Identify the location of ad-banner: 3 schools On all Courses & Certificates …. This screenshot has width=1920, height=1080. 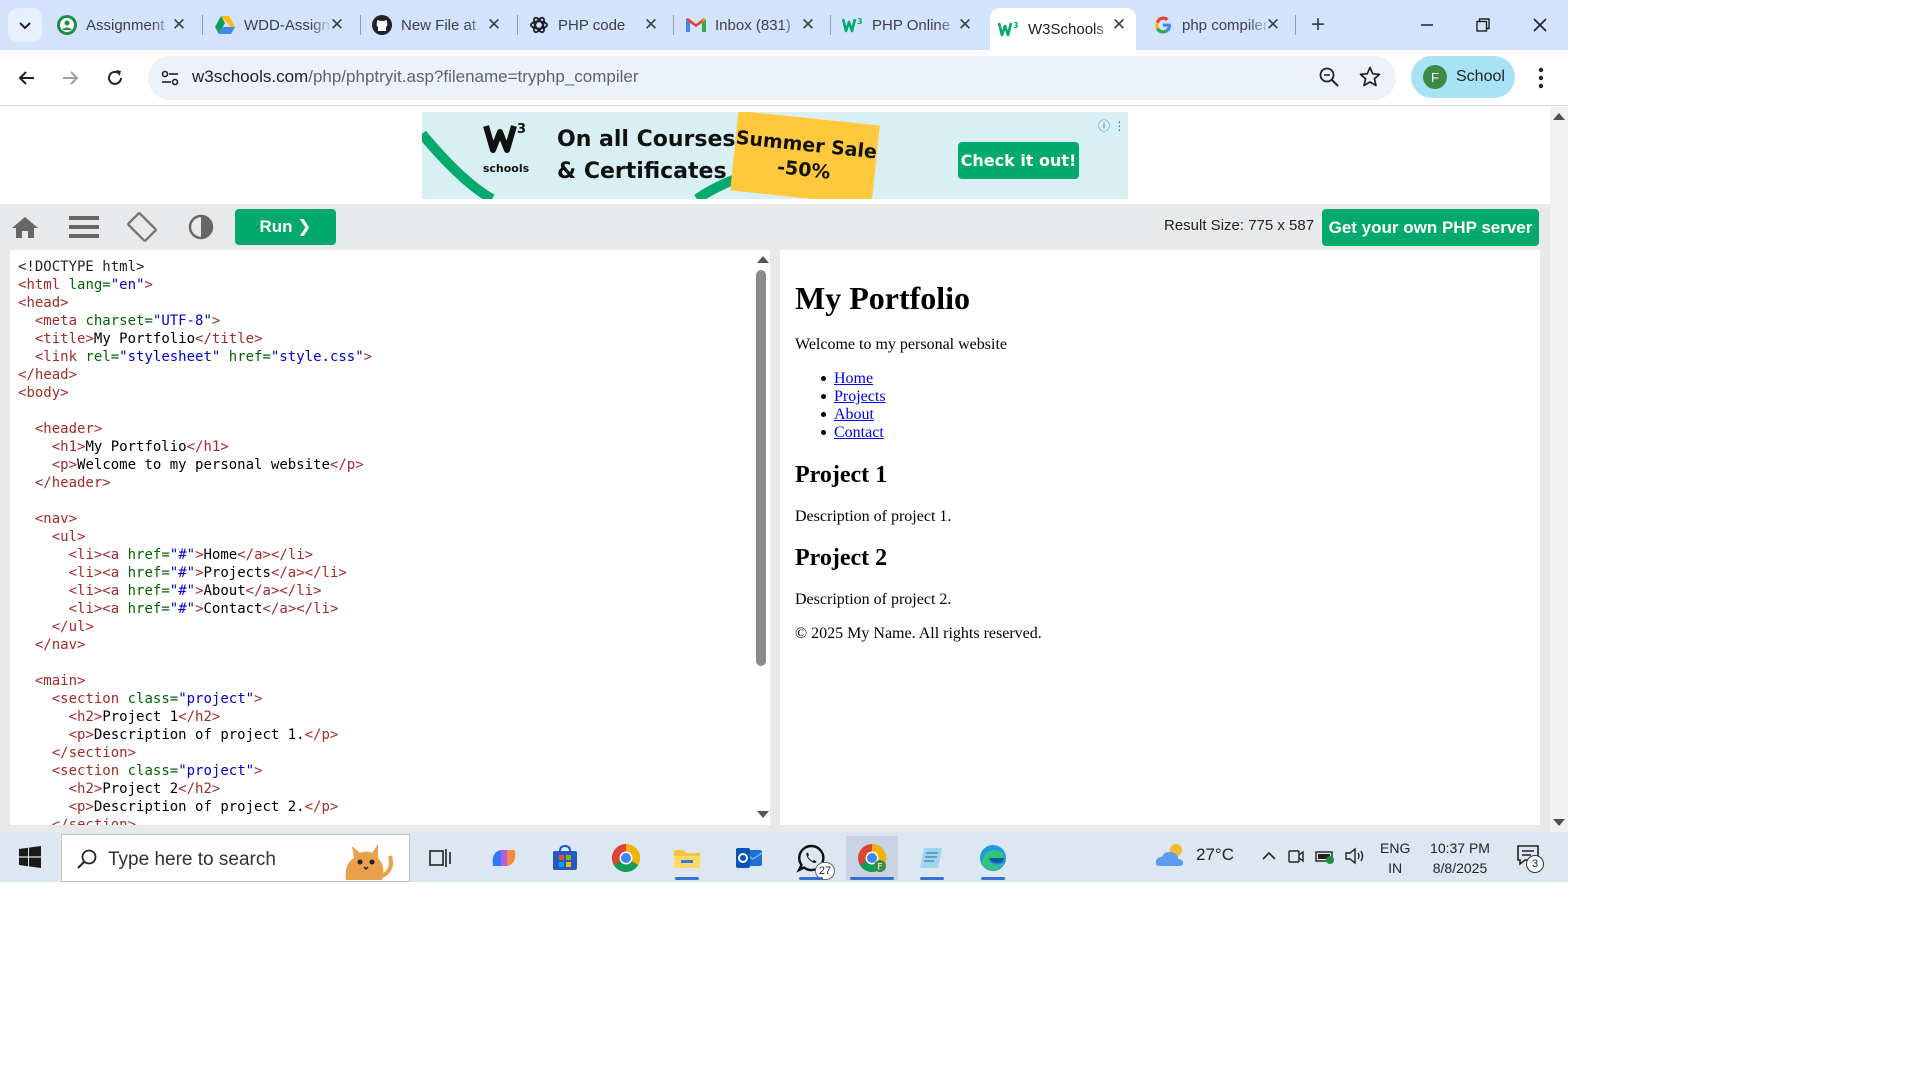
(775, 155).